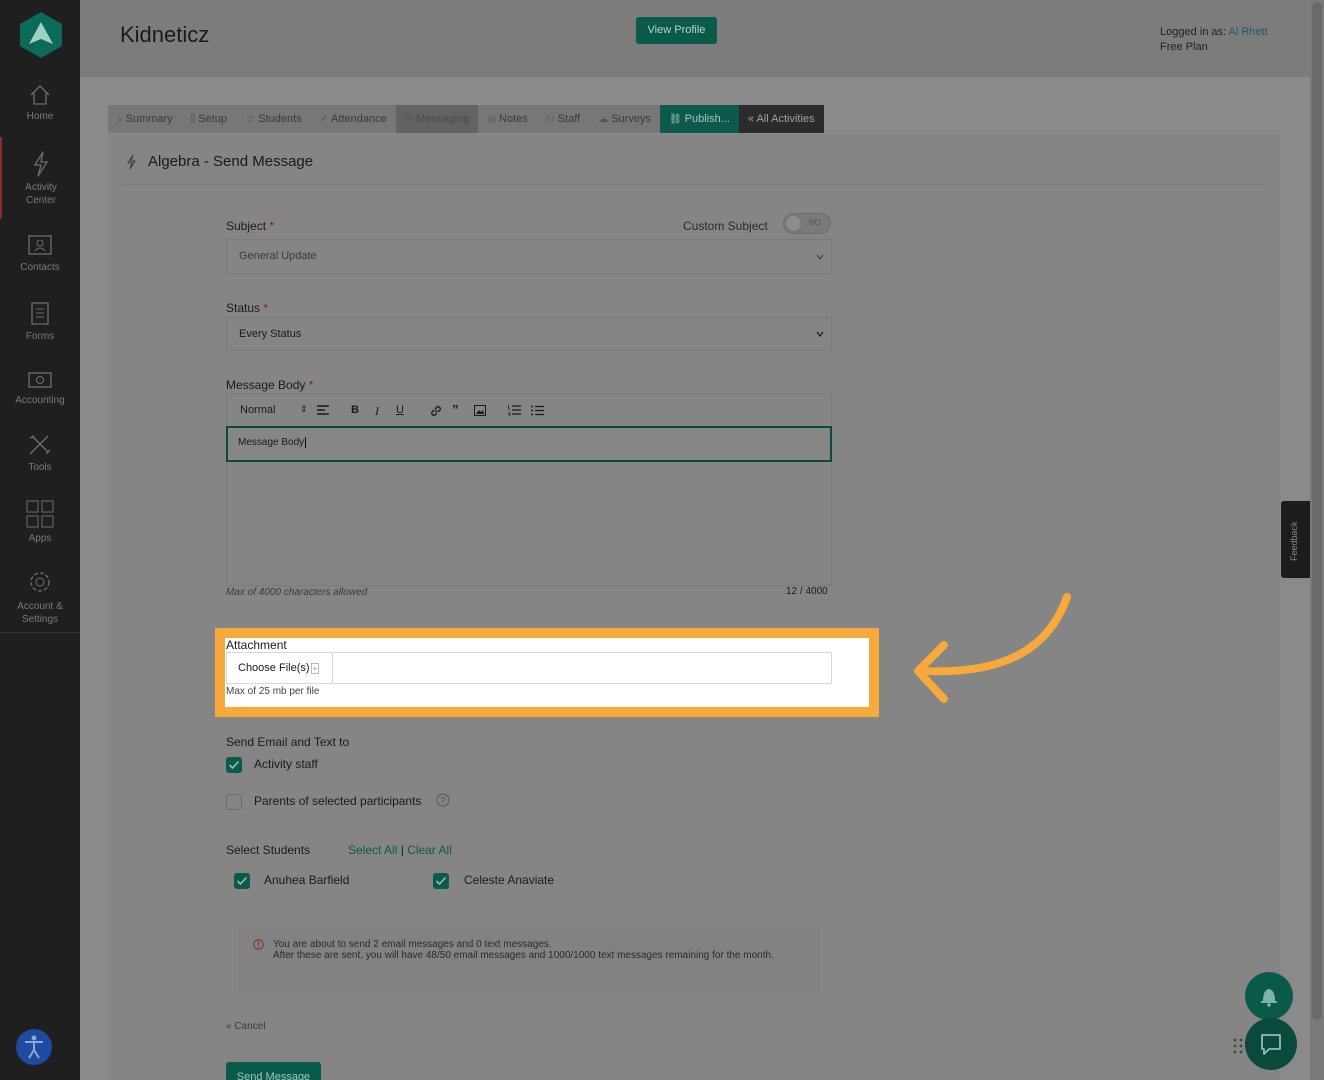 The height and width of the screenshot is (1080, 1324). I want to click on money-icon, so click(40, 380).